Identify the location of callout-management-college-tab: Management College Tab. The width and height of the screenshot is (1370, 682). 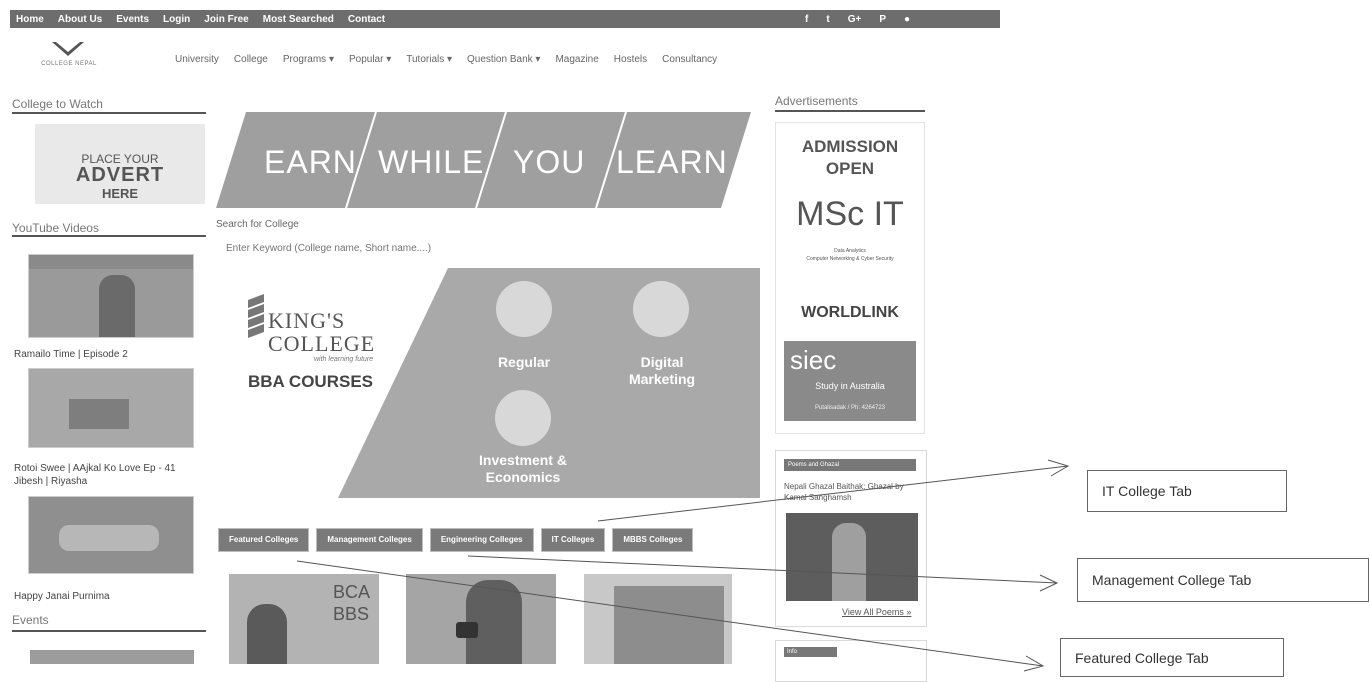
(1223, 580).